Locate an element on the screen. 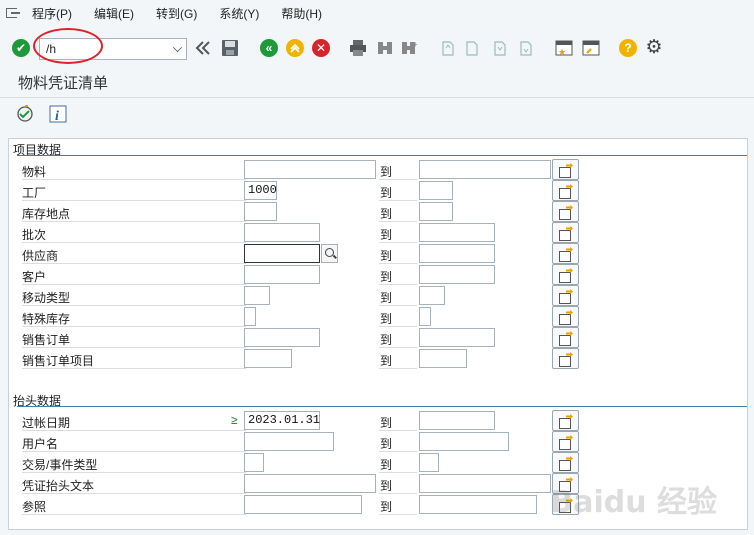 This screenshot has height=535, width=754. back-icon: « is located at coordinates (269, 48).